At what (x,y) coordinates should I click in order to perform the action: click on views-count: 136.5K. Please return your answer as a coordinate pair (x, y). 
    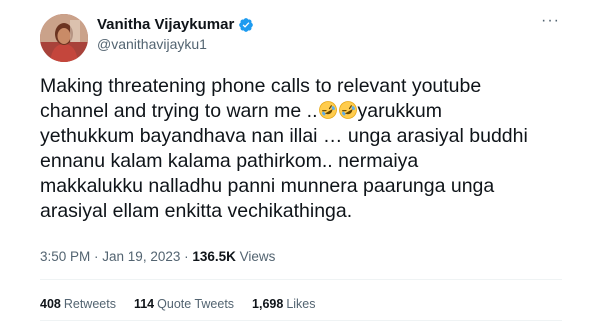
    Looking at the image, I should click on (214, 256).